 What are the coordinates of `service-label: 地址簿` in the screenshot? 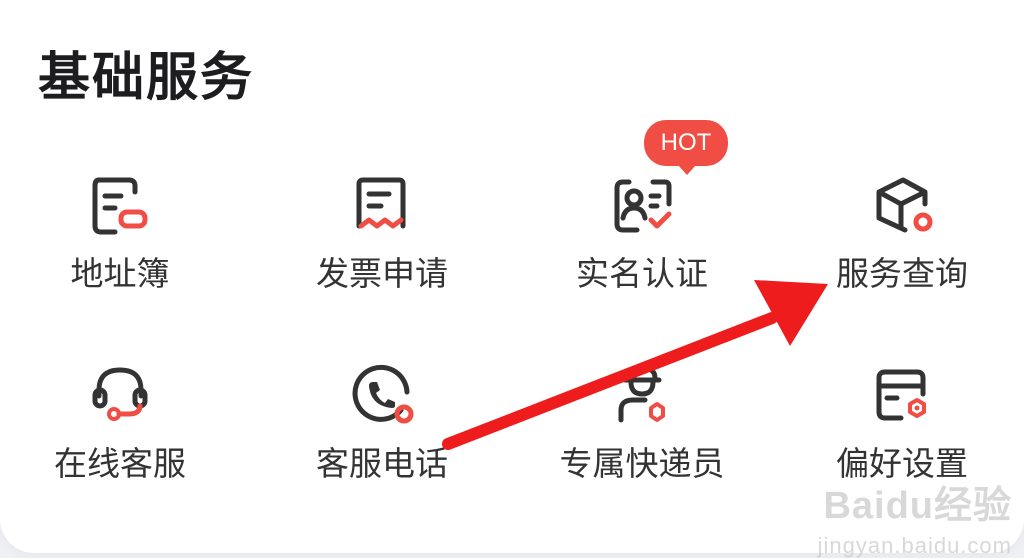 It's located at (120, 273).